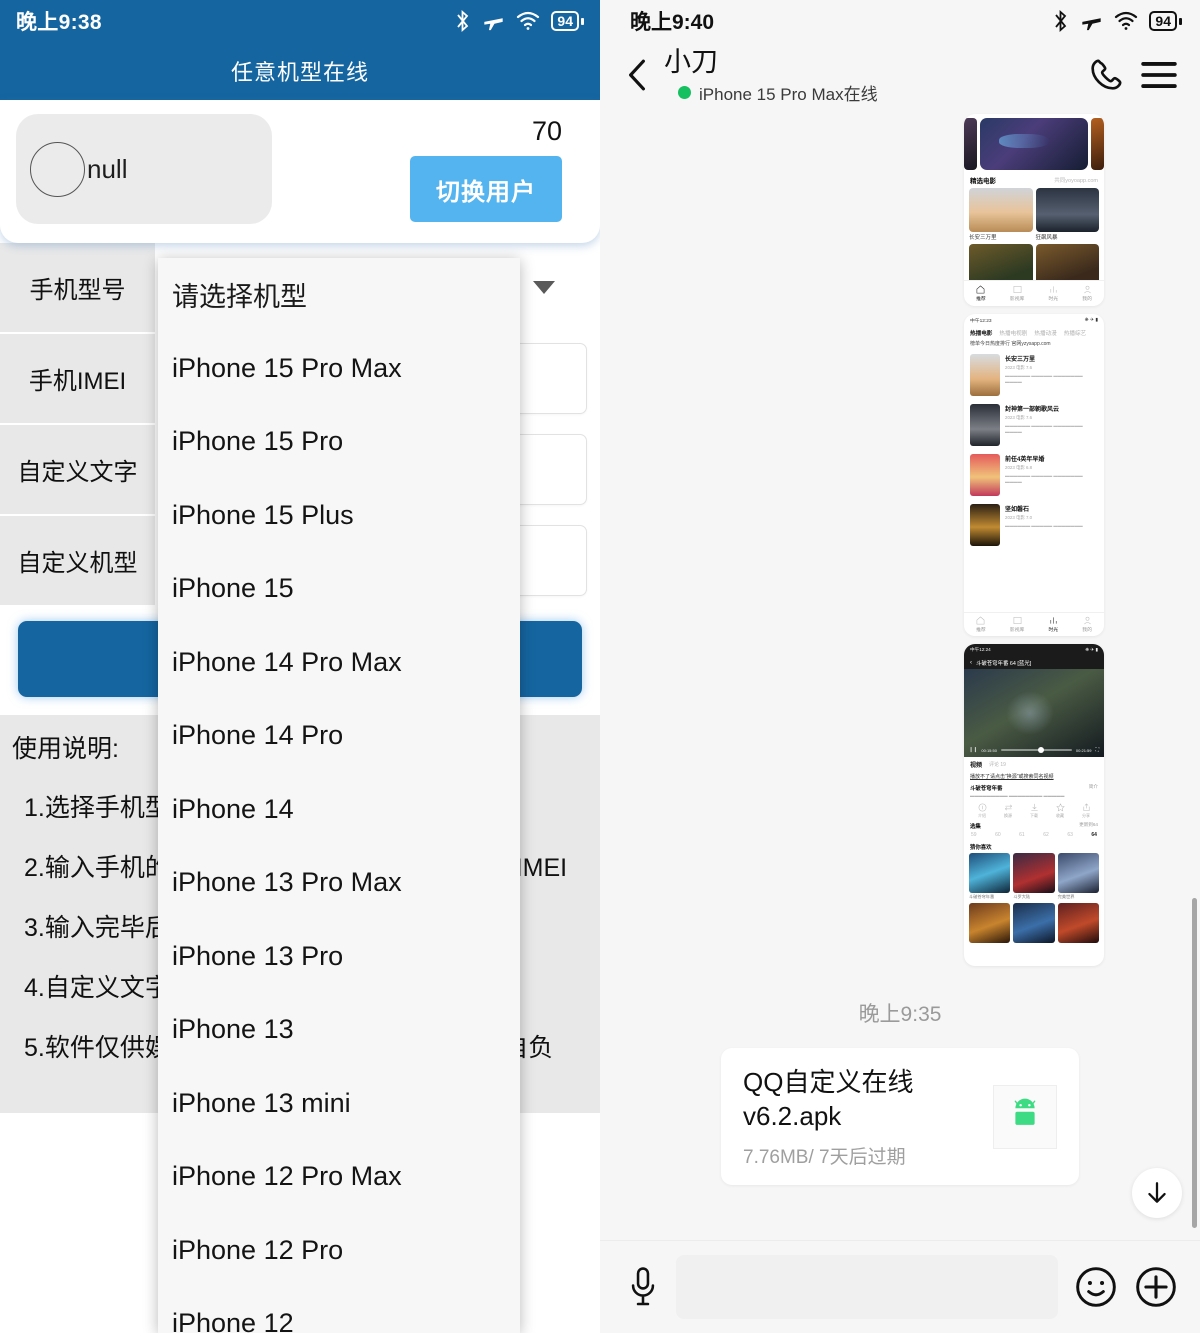  Describe the element at coordinates (1019, 467) in the screenshot. I see `item-sub: 2023 电影 6.8` at that location.